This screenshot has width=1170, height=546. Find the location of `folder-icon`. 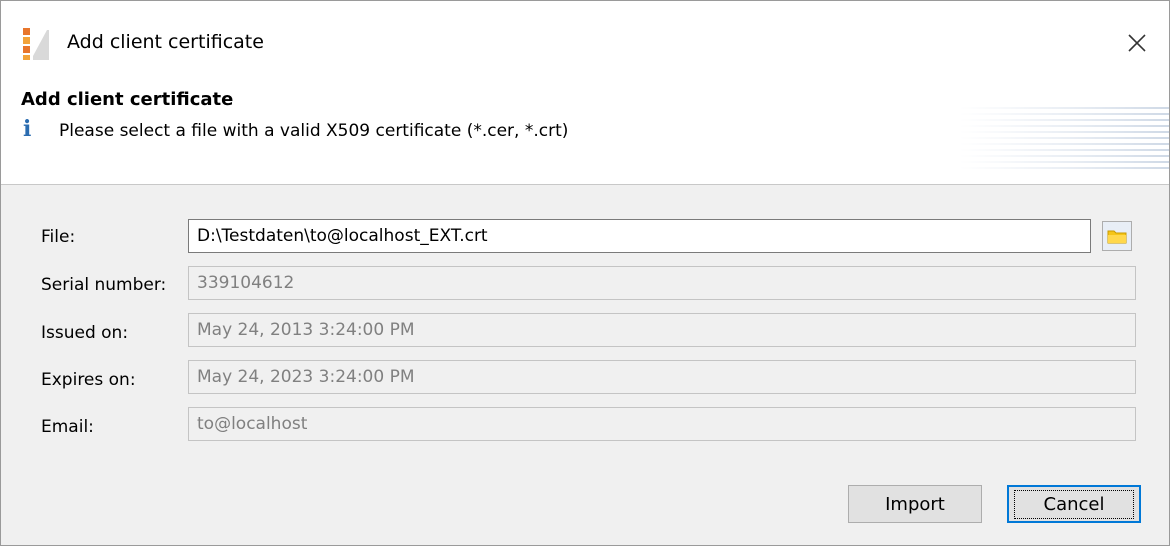

folder-icon is located at coordinates (1117, 237).